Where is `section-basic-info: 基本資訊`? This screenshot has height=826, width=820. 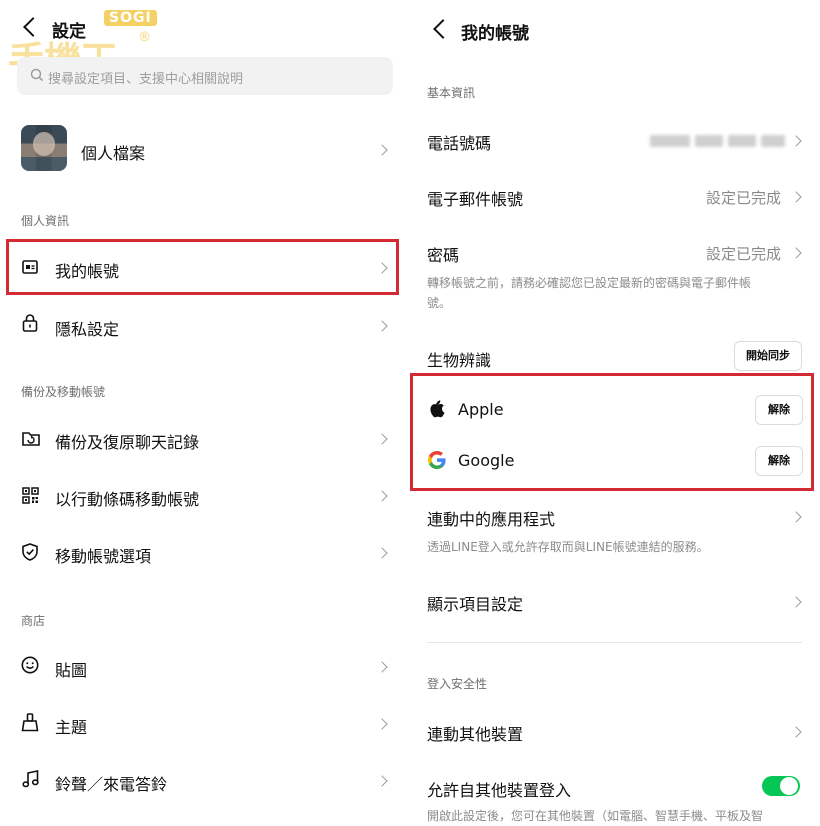 section-basic-info: 基本資訊 is located at coordinates (451, 93).